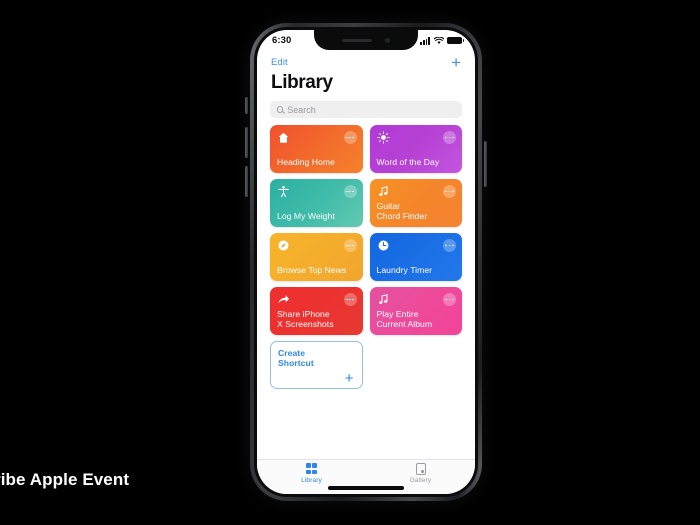 This screenshot has width=700, height=525. What do you see at coordinates (366, 40) in the screenshot?
I see `status-bar: 6:30` at bounding box center [366, 40].